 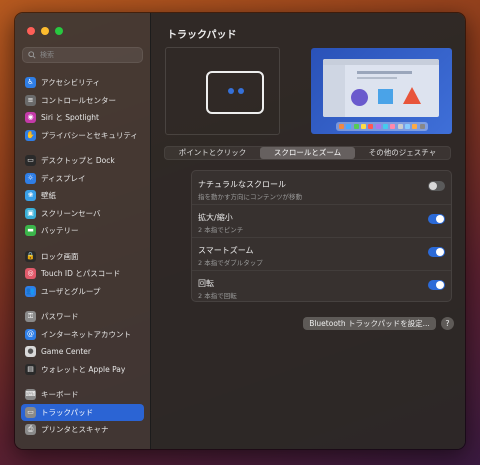 I want to click on trackpad-illustration, so click(x=235, y=92).